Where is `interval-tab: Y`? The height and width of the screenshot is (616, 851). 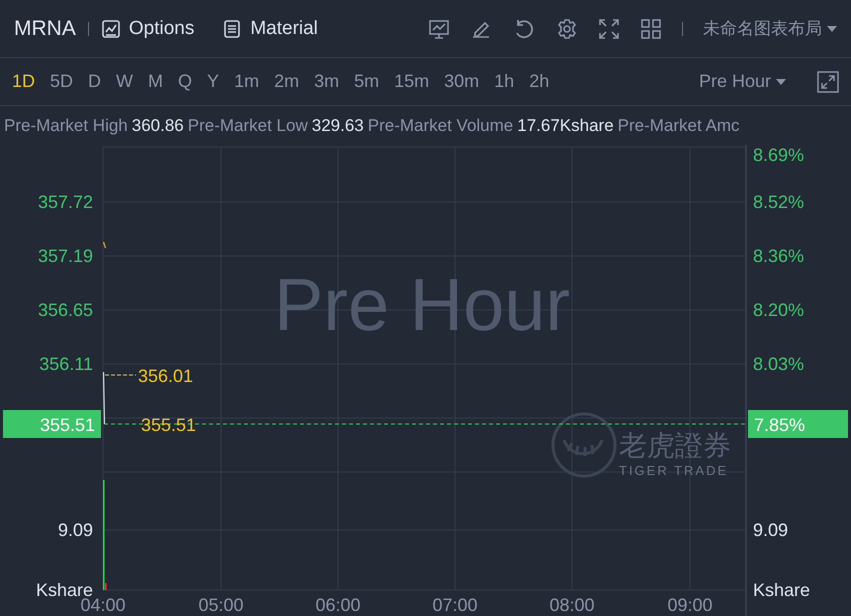 interval-tab: Y is located at coordinates (213, 81).